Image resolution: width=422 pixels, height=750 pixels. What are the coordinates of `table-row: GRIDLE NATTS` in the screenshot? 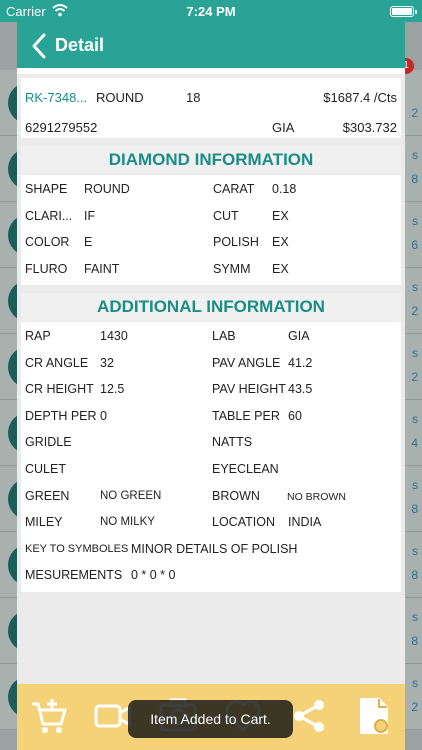 It's located at (211, 441).